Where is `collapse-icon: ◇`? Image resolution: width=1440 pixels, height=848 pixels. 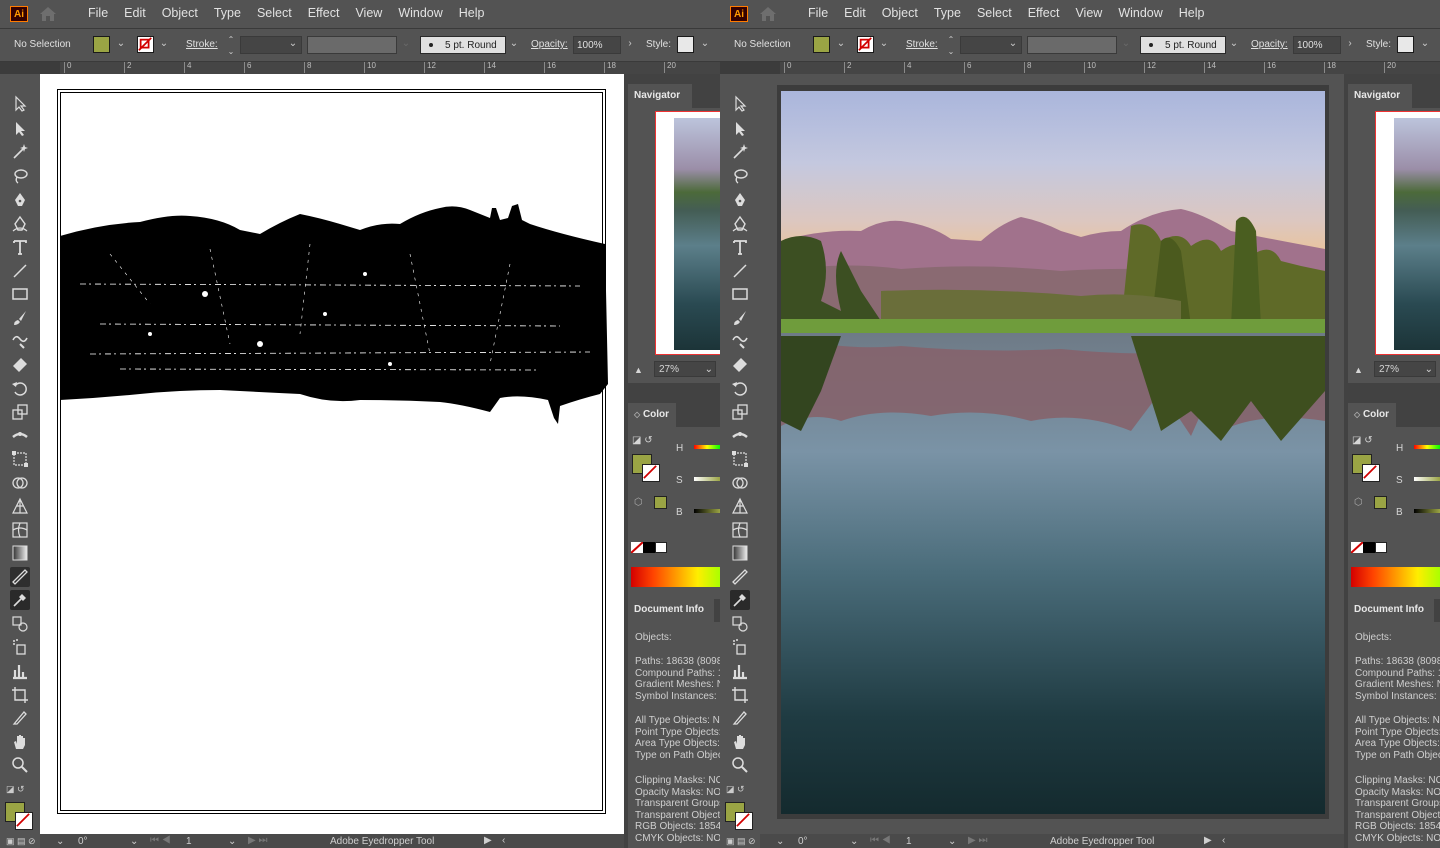
collapse-icon: ◇ is located at coordinates (637, 414).